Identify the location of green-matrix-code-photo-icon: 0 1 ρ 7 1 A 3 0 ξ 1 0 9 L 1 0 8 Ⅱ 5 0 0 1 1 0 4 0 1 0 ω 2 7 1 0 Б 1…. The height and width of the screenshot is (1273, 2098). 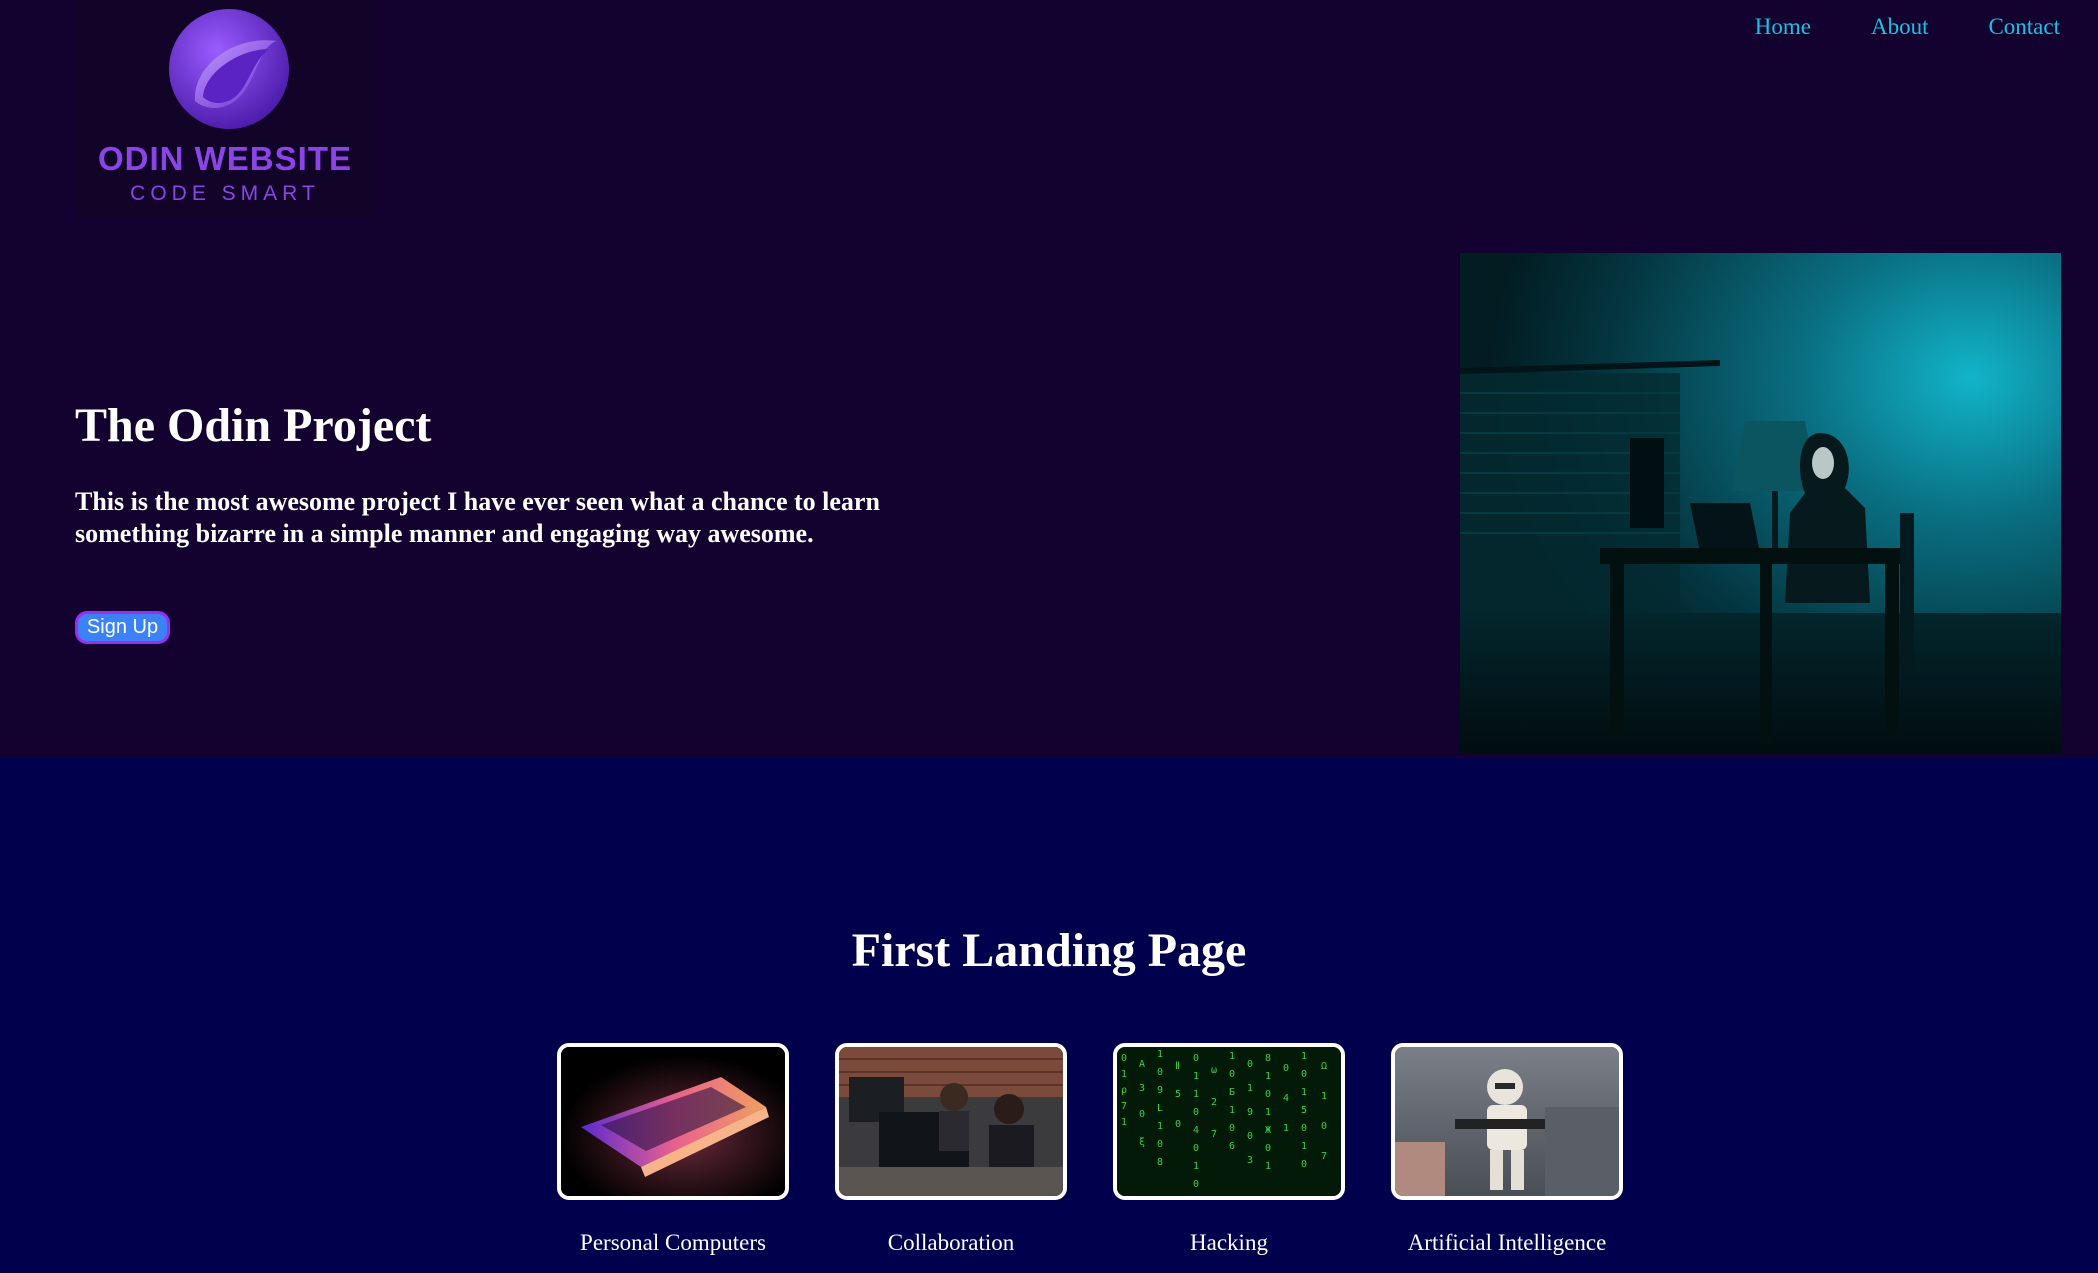
(1229, 1121).